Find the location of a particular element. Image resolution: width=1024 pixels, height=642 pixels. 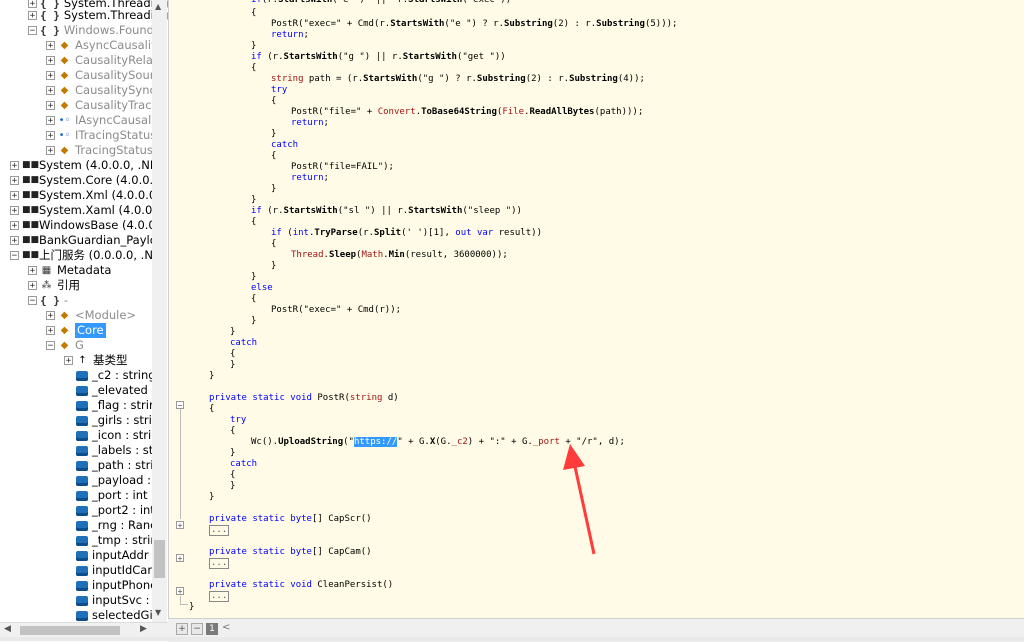

metadata-icon: ▦ is located at coordinates (46, 270).